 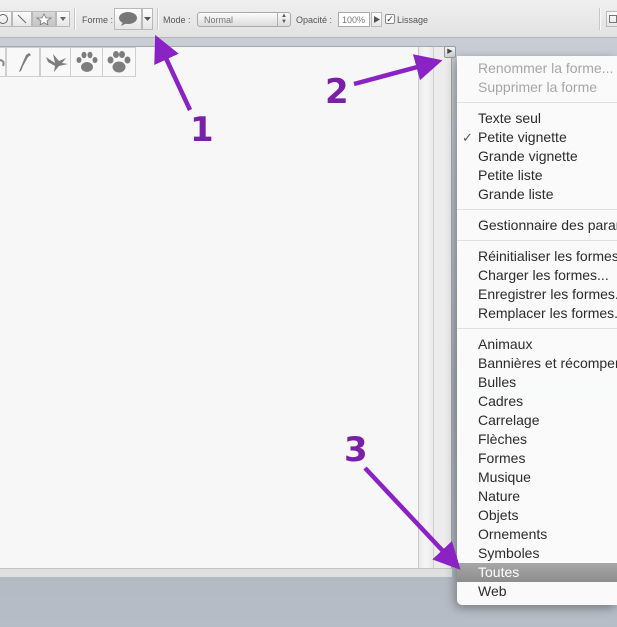 I want to click on menu-item: Carrelage, so click(x=537, y=420).